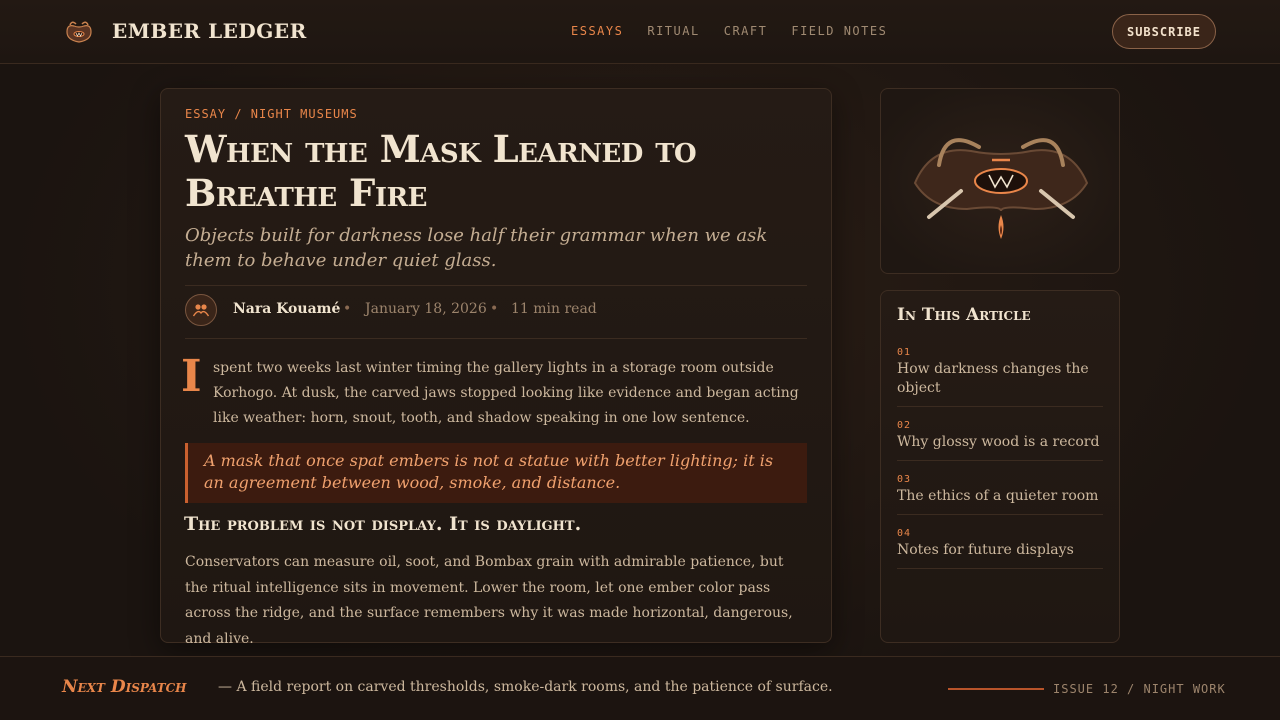 The image size is (1280, 720). I want to click on toc-label: Notes for future displays, so click(985, 550).